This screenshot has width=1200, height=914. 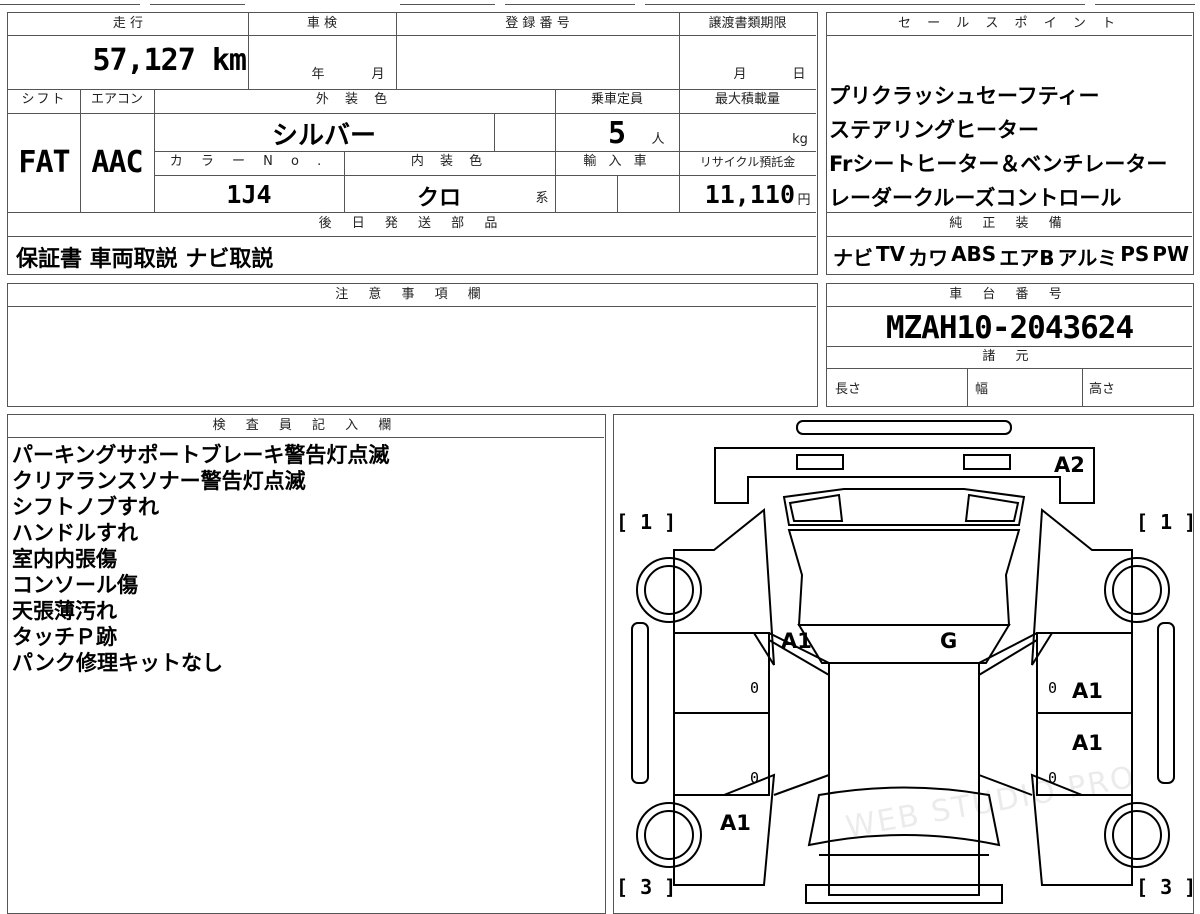 What do you see at coordinates (934, 130) in the screenshot?
I see `sales-point-item: ステアリングヒーター` at bounding box center [934, 130].